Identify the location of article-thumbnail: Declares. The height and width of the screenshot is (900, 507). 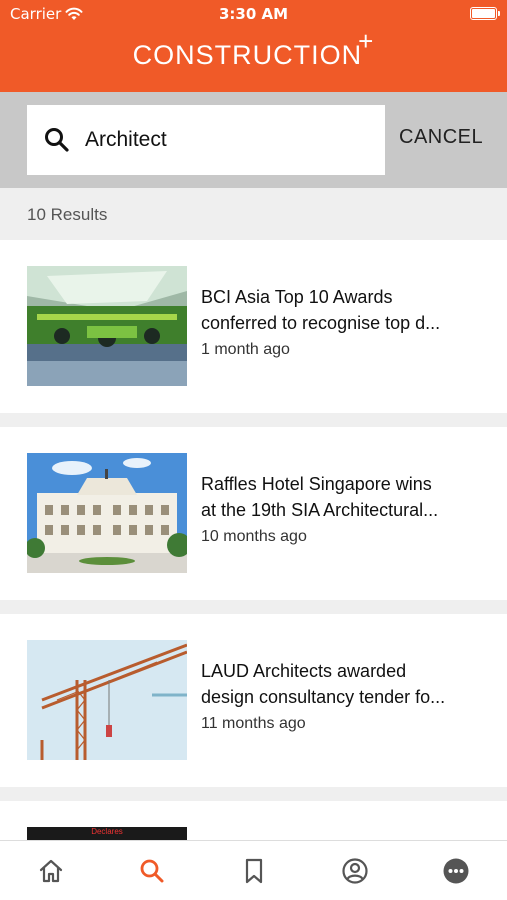
(107, 834).